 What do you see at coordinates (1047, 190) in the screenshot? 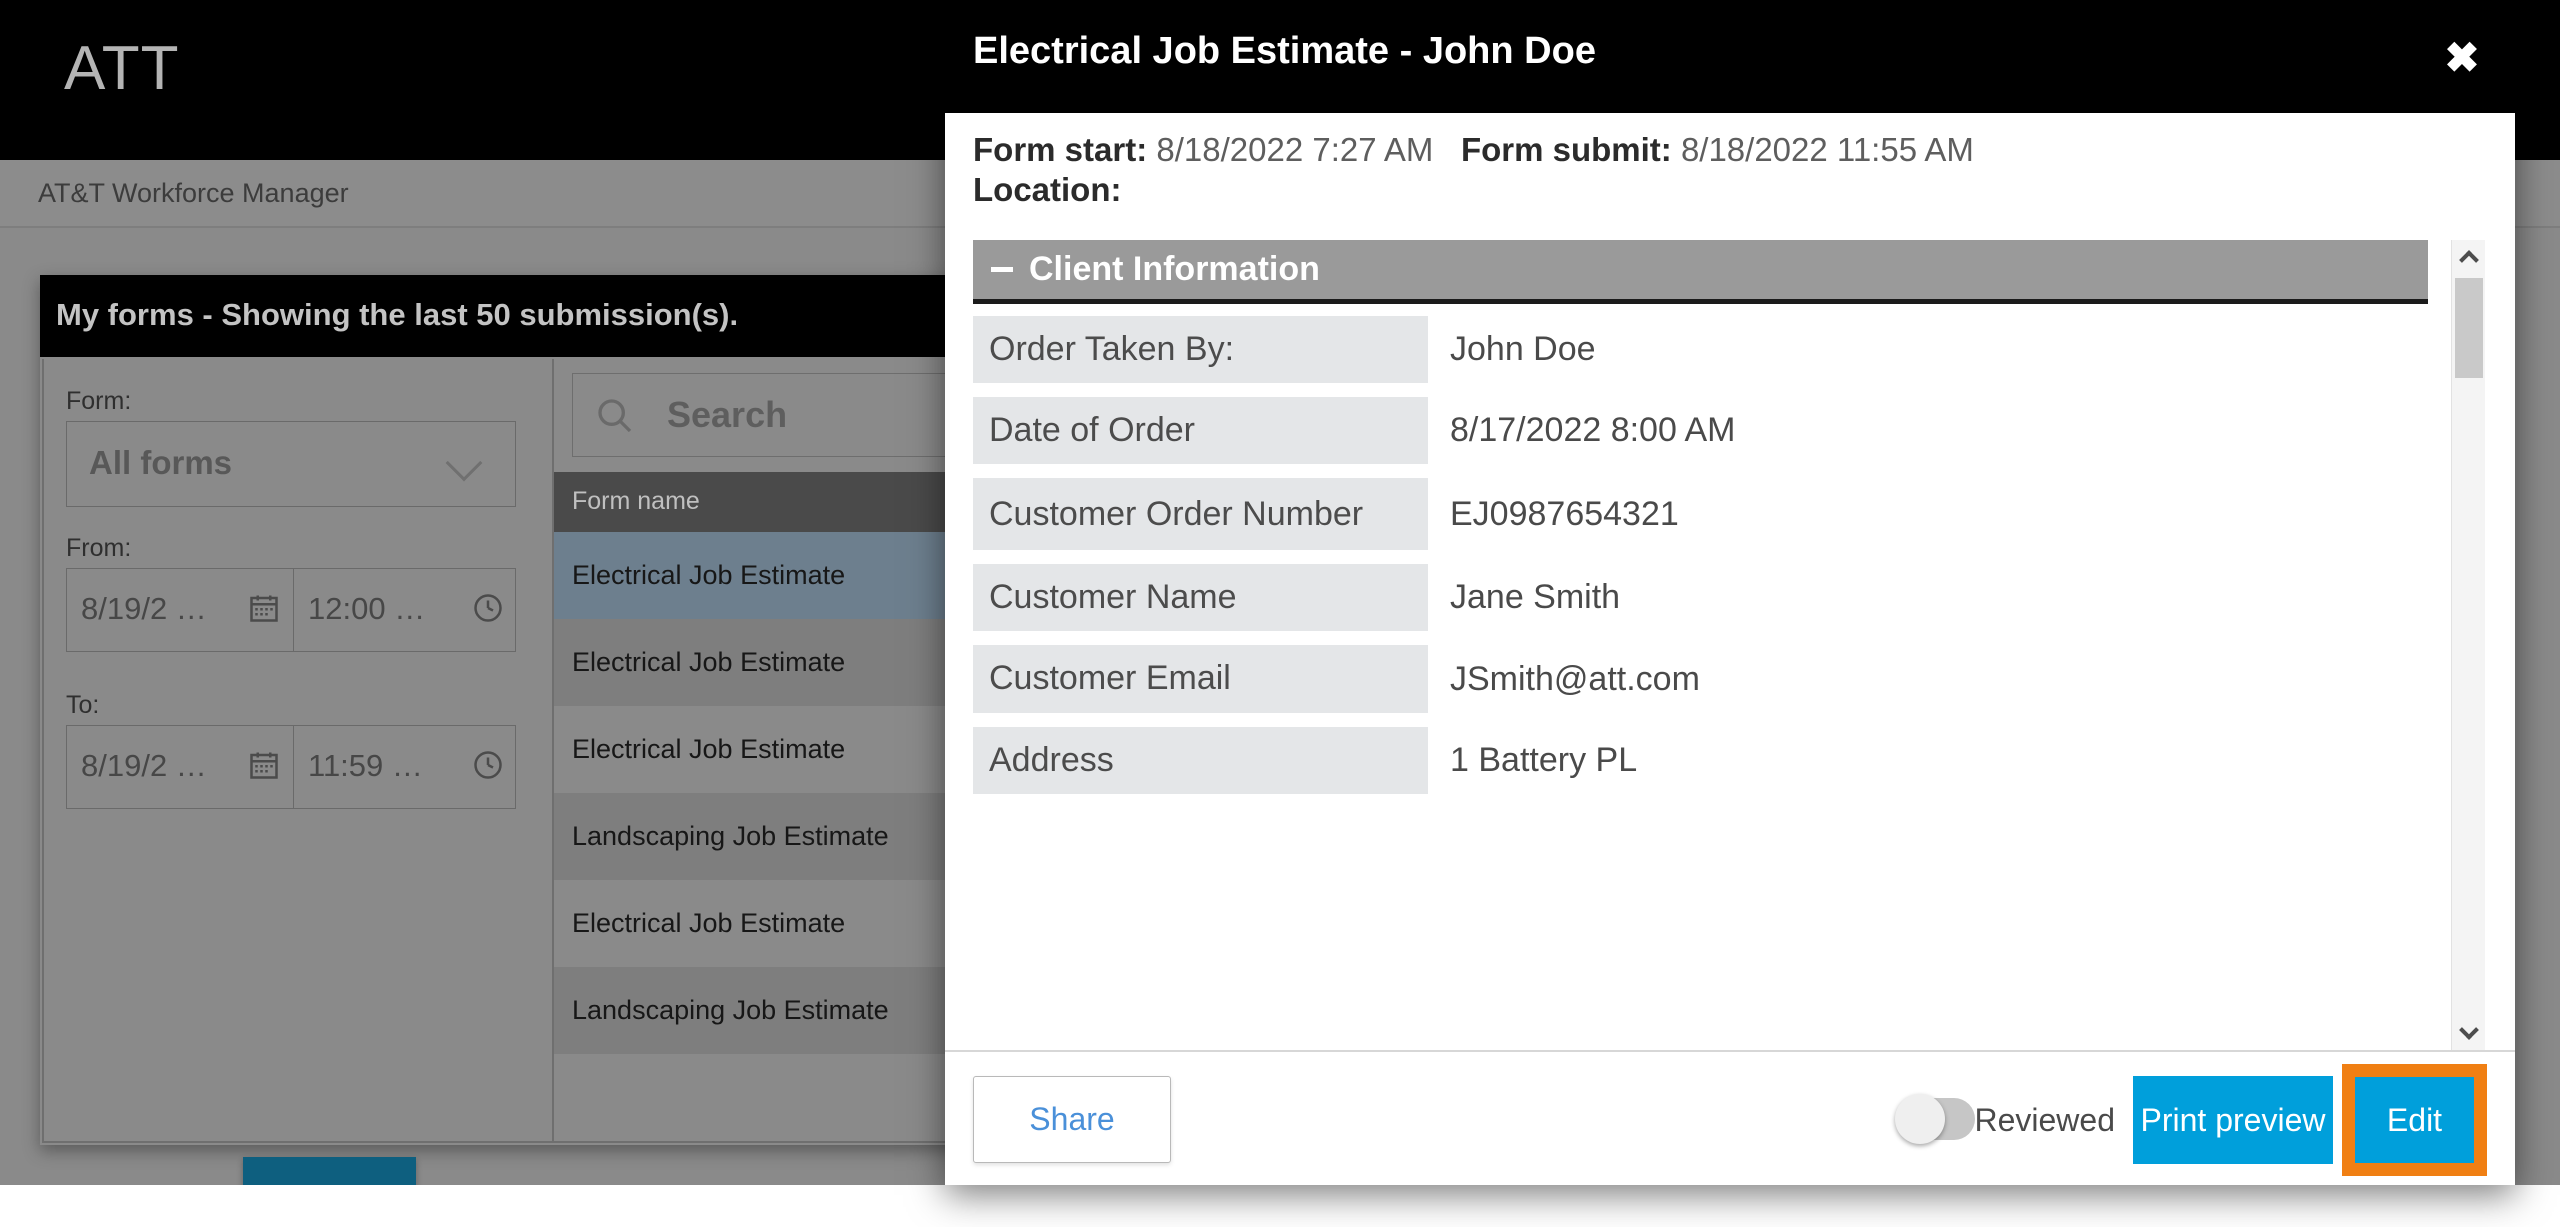
I see `location-label: Location:` at bounding box center [1047, 190].